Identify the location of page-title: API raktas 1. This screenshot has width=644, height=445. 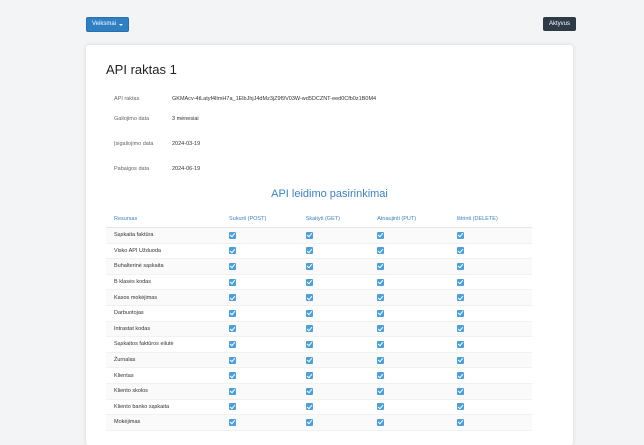
(141, 69).